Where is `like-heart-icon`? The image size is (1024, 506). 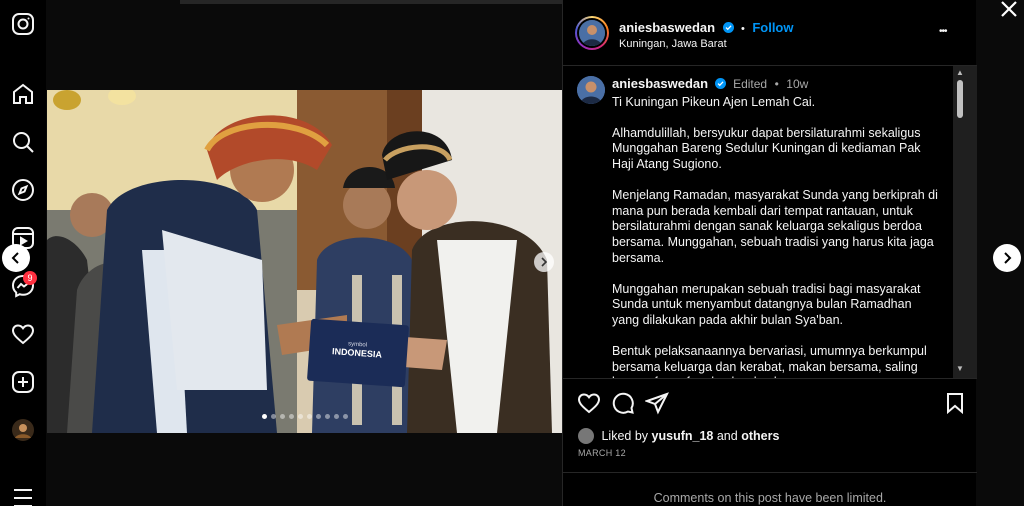
like-heart-icon is located at coordinates (589, 403).